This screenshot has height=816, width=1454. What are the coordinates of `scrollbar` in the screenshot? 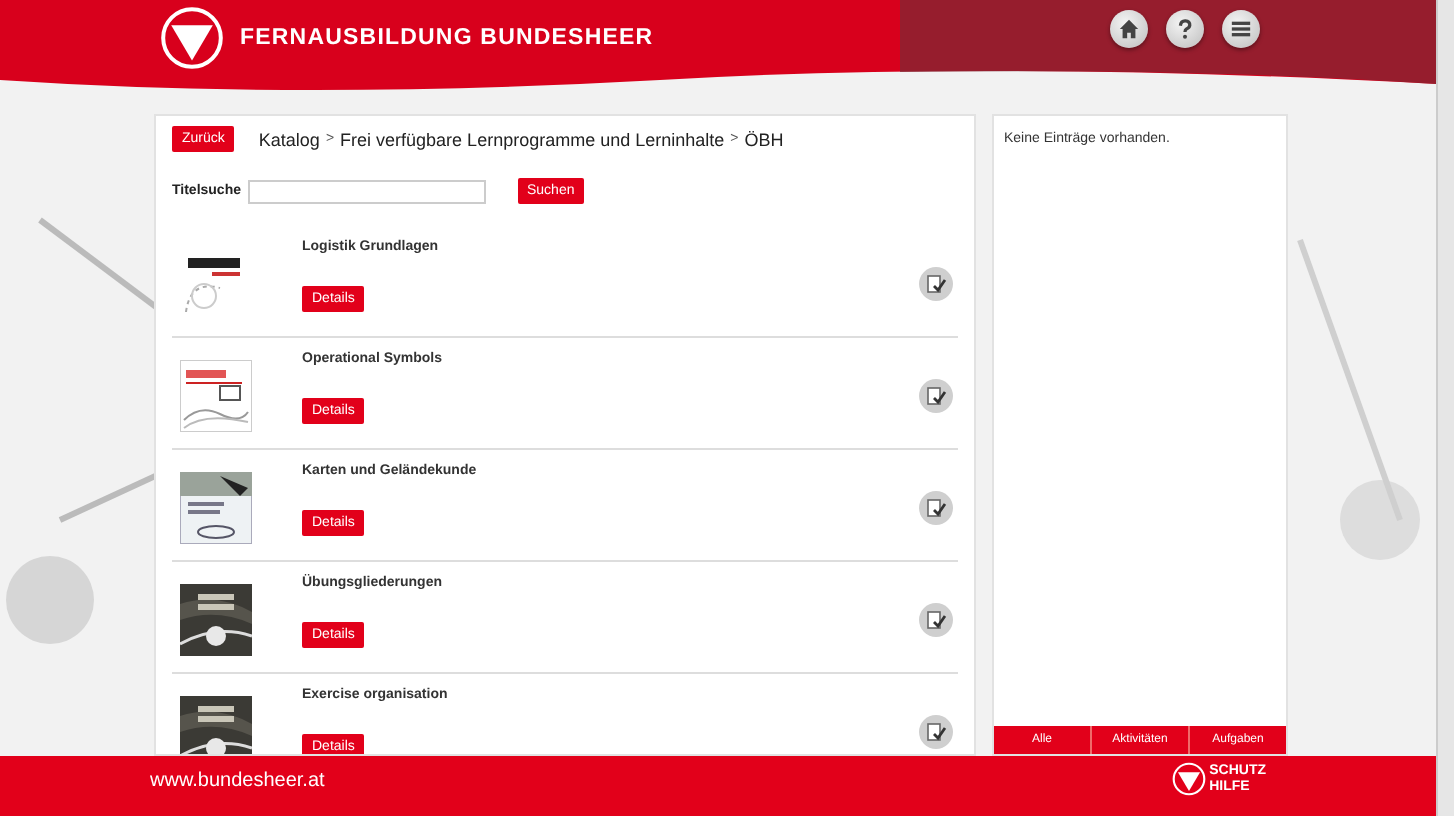 It's located at (1445, 408).